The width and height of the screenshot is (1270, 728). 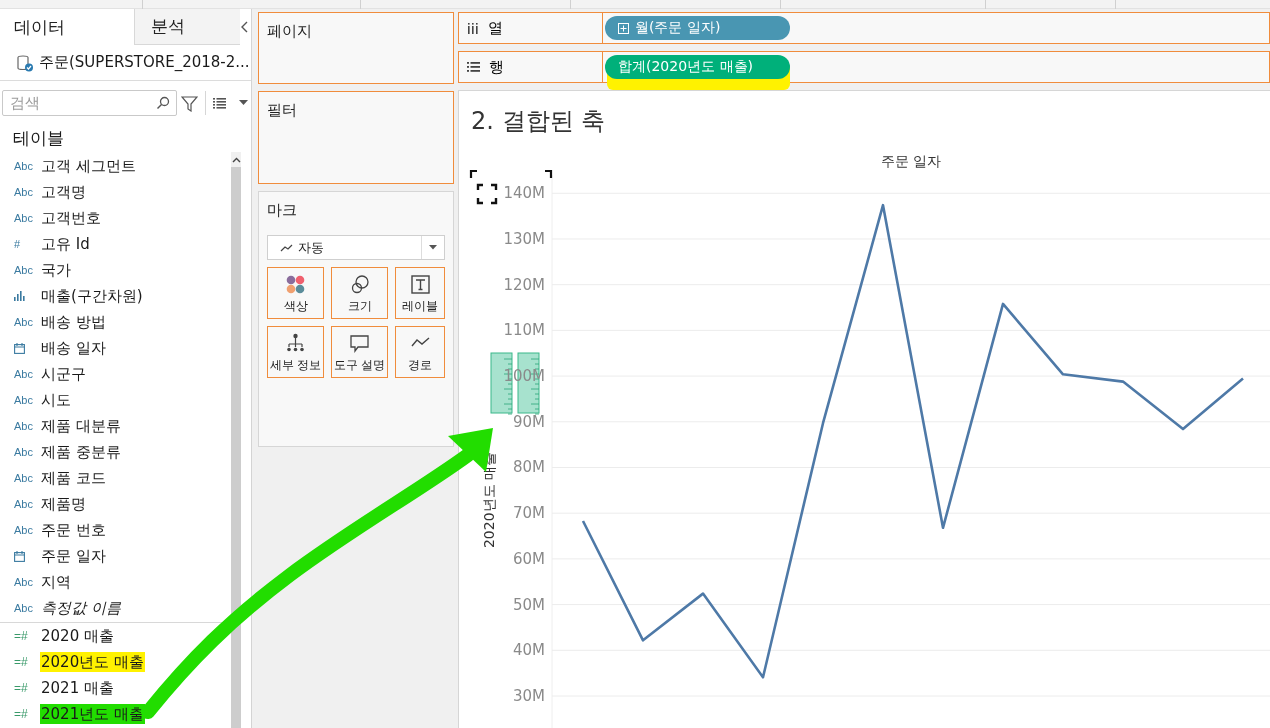 What do you see at coordinates (623, 28) in the screenshot?
I see `expand-icon` at bounding box center [623, 28].